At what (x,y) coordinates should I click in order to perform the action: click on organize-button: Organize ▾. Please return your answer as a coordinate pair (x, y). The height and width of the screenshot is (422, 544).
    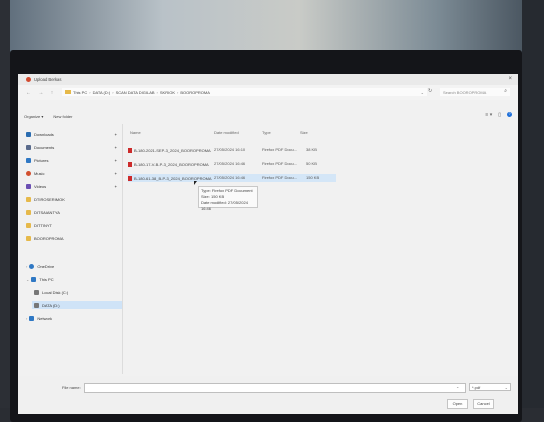
    Looking at the image, I should click on (33, 116).